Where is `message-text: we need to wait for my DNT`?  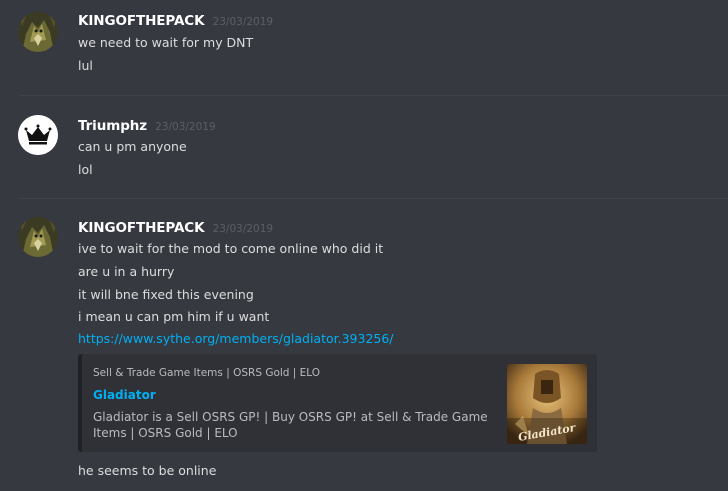
message-text: we need to wait for my DNT is located at coordinates (166, 42).